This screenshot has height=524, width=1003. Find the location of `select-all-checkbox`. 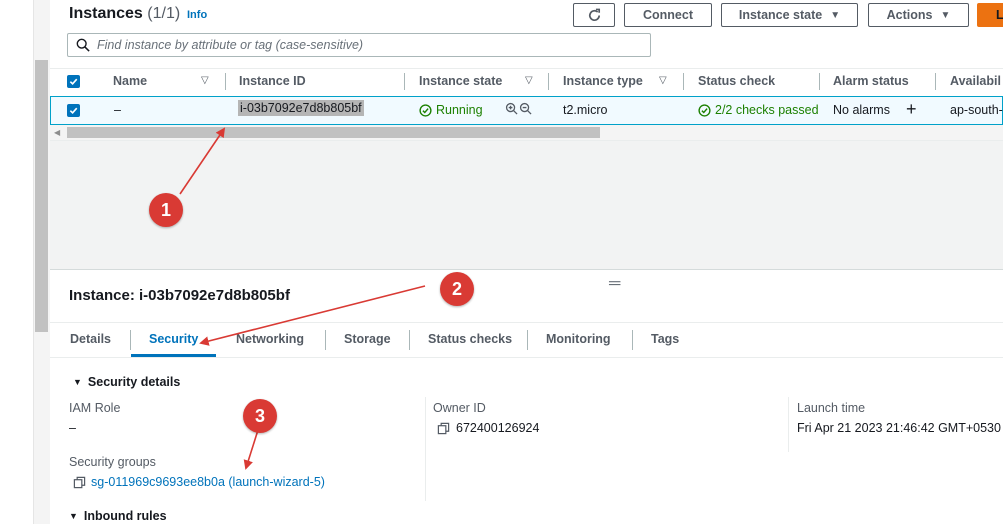

select-all-checkbox is located at coordinates (73, 81).